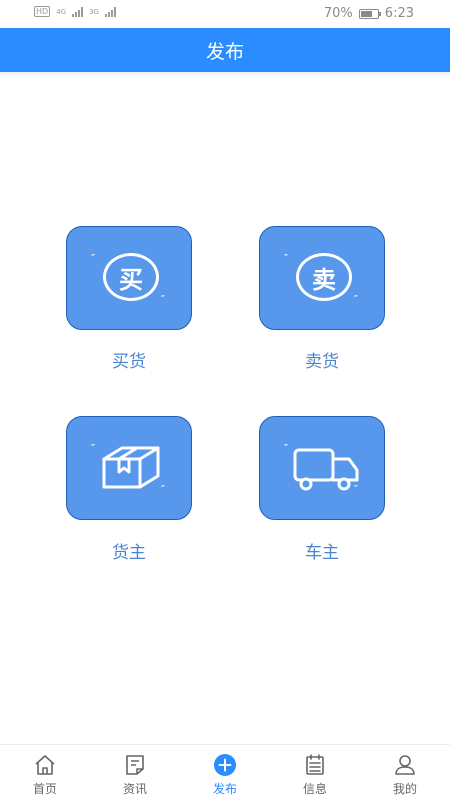  I want to click on tab-label: 我的, so click(404, 789).